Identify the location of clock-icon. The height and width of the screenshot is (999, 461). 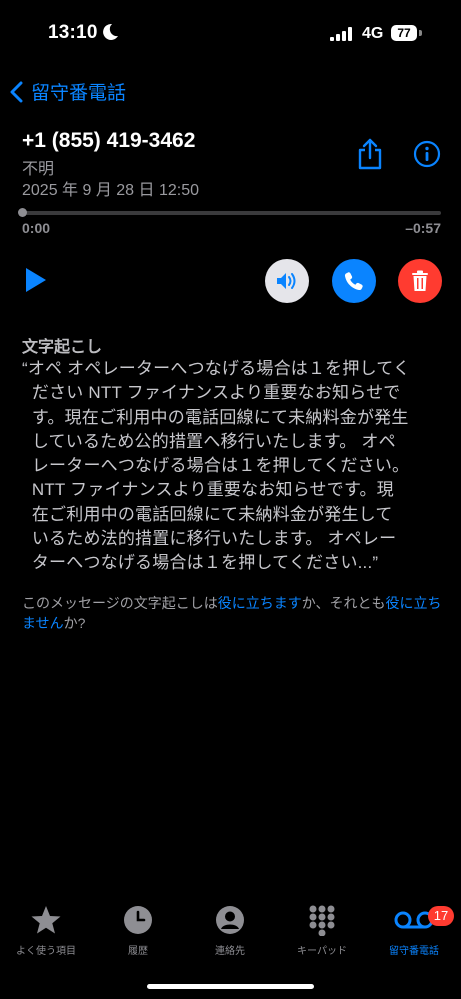
(138, 920).